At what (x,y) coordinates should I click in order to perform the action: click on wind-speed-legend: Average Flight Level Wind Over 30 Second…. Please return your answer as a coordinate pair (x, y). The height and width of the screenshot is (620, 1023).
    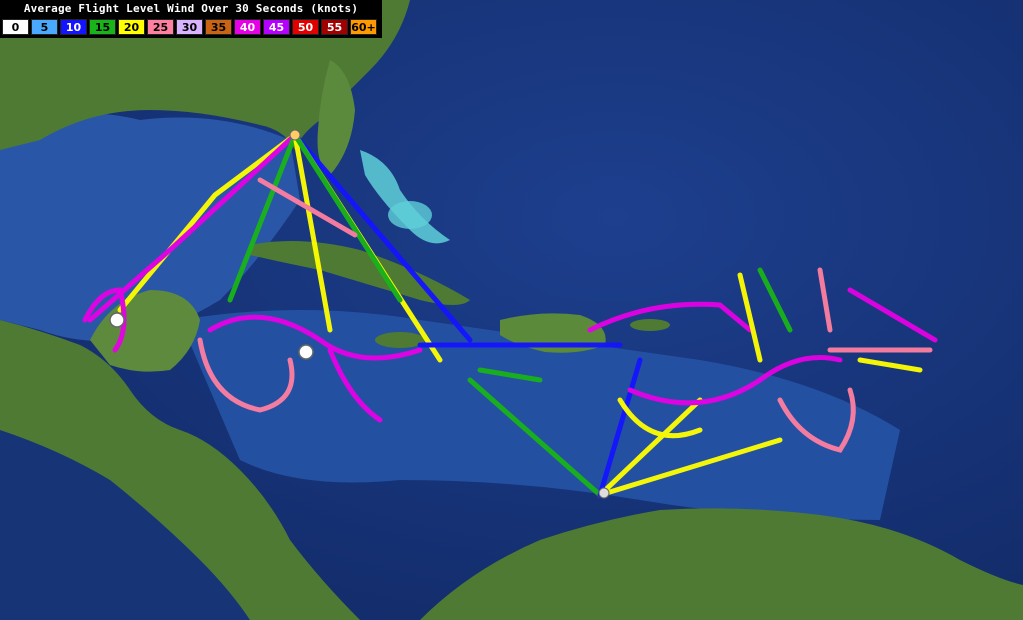
    Looking at the image, I should click on (191, 19).